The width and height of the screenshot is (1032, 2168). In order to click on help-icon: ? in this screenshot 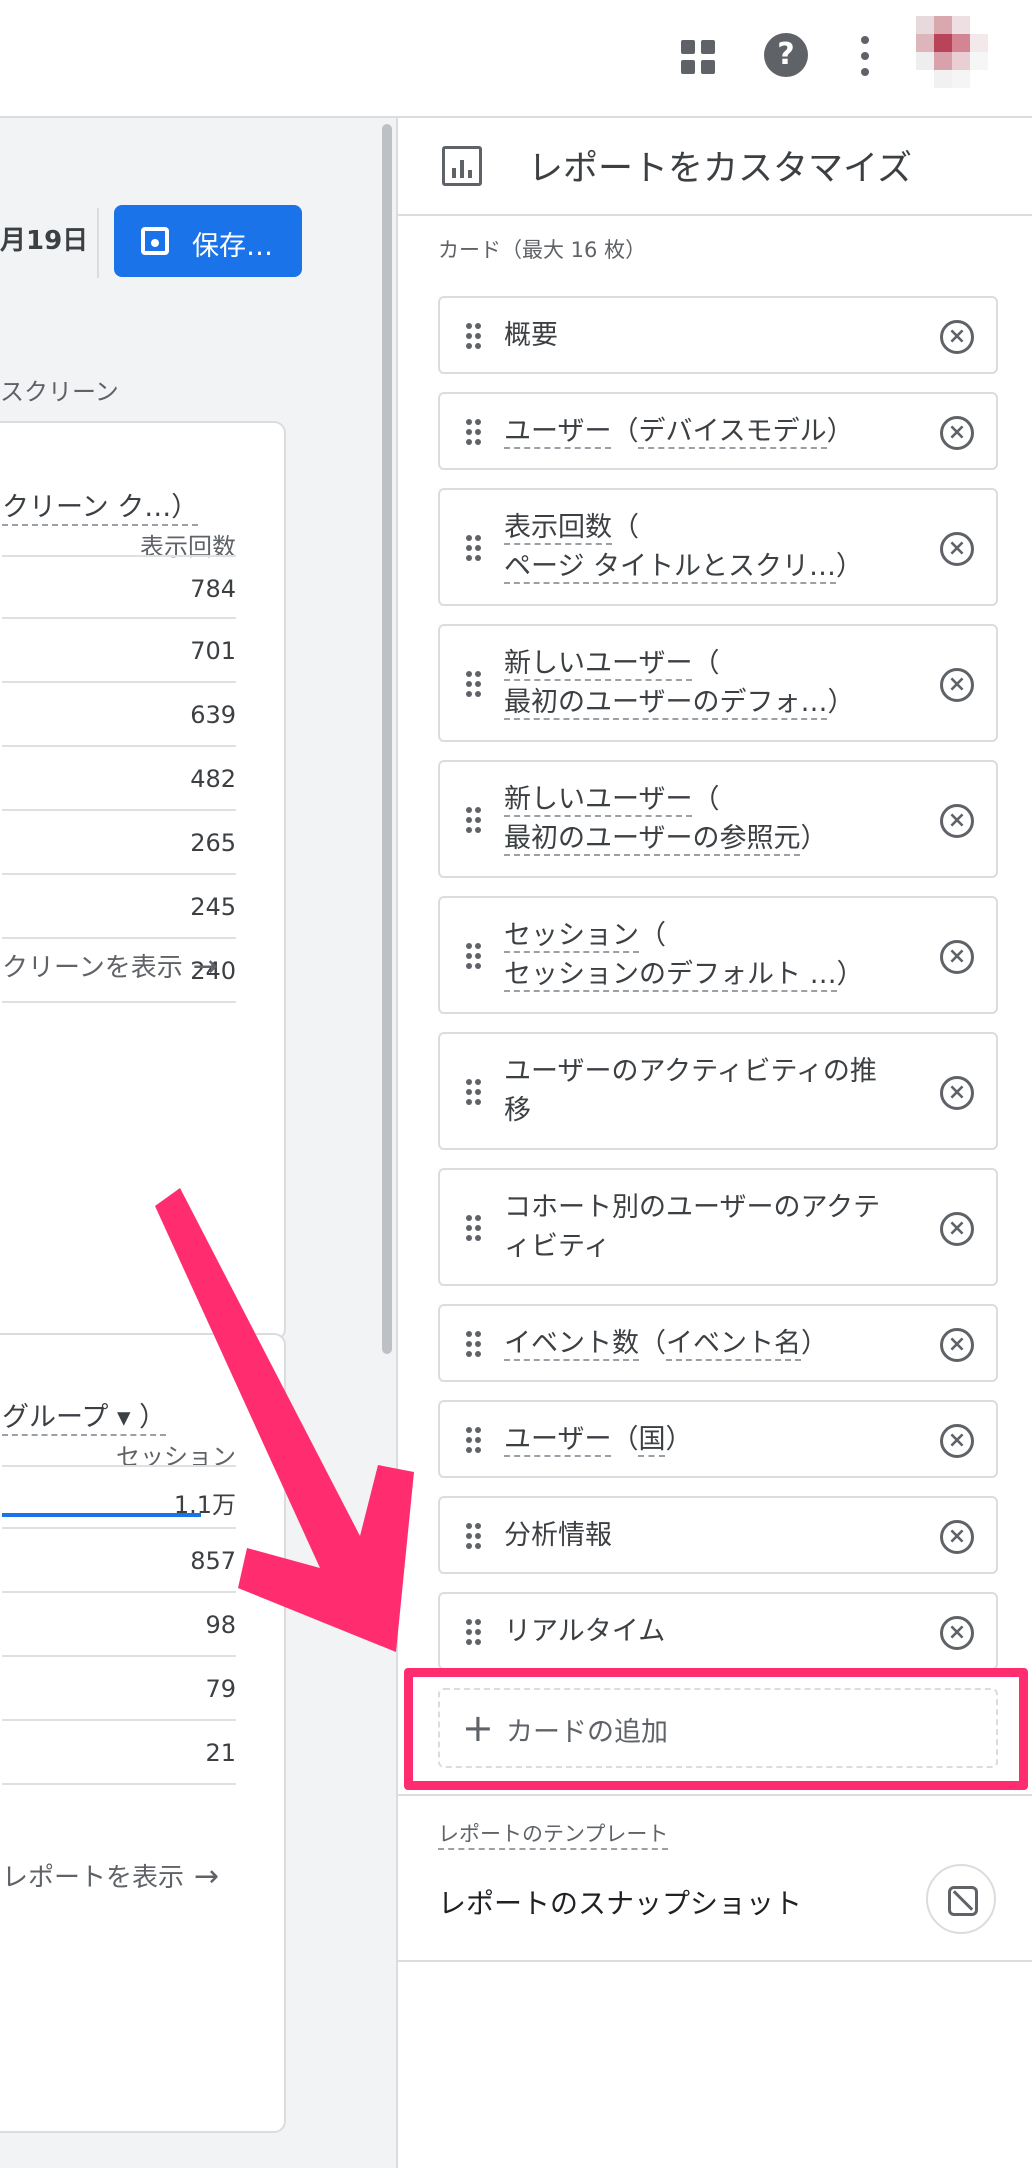, I will do `click(786, 55)`.